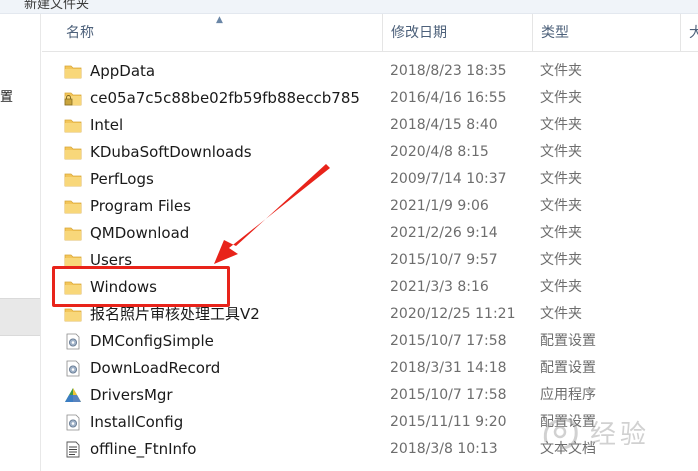 Image resolution: width=698 pixels, height=471 pixels. I want to click on file-name: offline_FtnInfo, so click(143, 449).